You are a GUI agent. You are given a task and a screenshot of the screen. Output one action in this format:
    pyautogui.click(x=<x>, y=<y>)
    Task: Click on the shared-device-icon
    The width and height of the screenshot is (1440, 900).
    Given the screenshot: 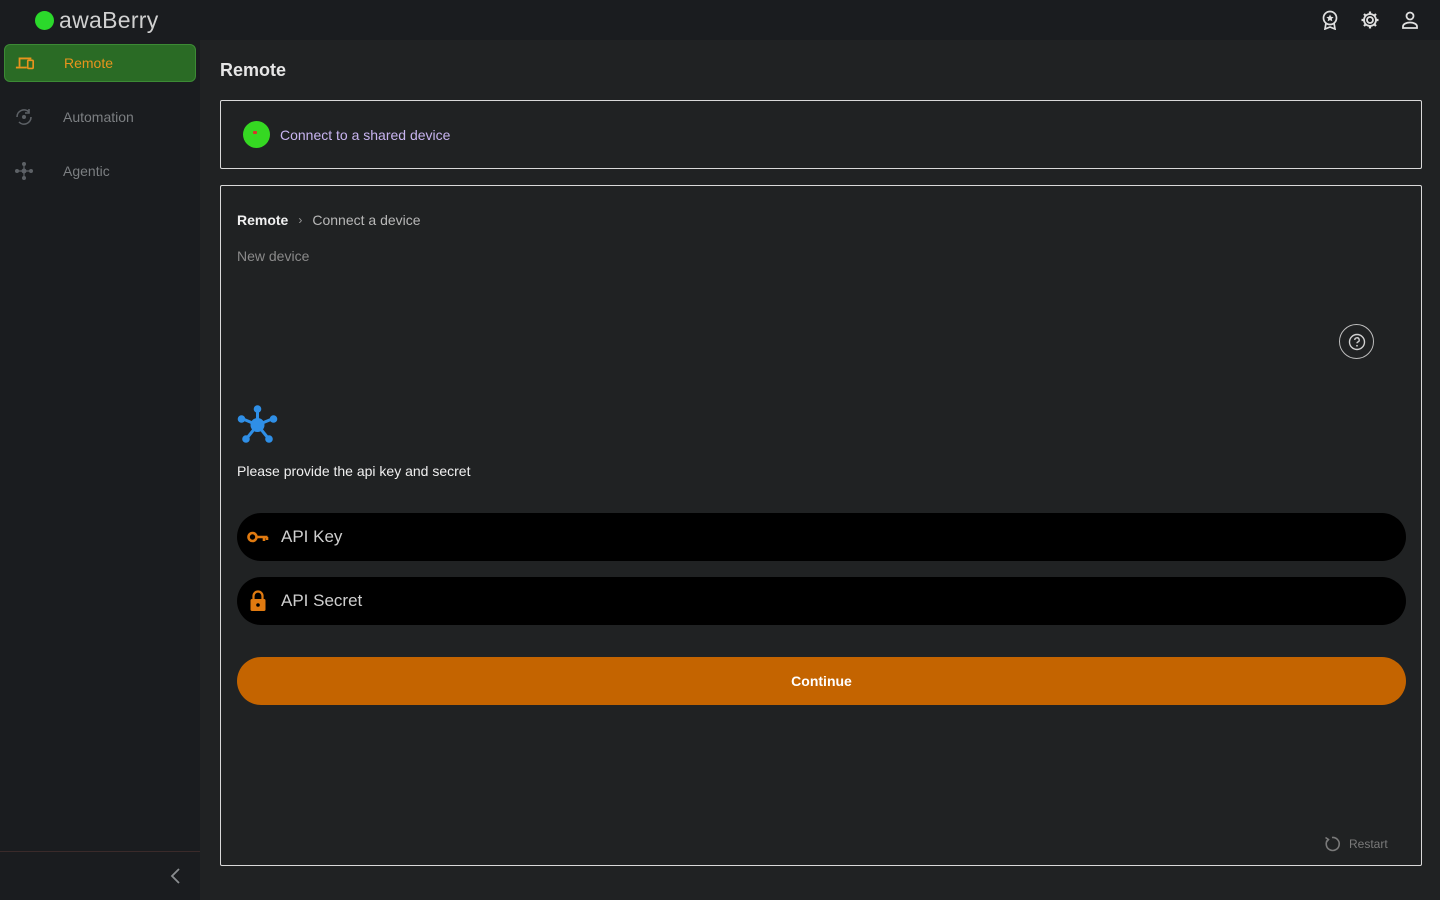 What is the action you would take?
    pyautogui.click(x=256, y=134)
    